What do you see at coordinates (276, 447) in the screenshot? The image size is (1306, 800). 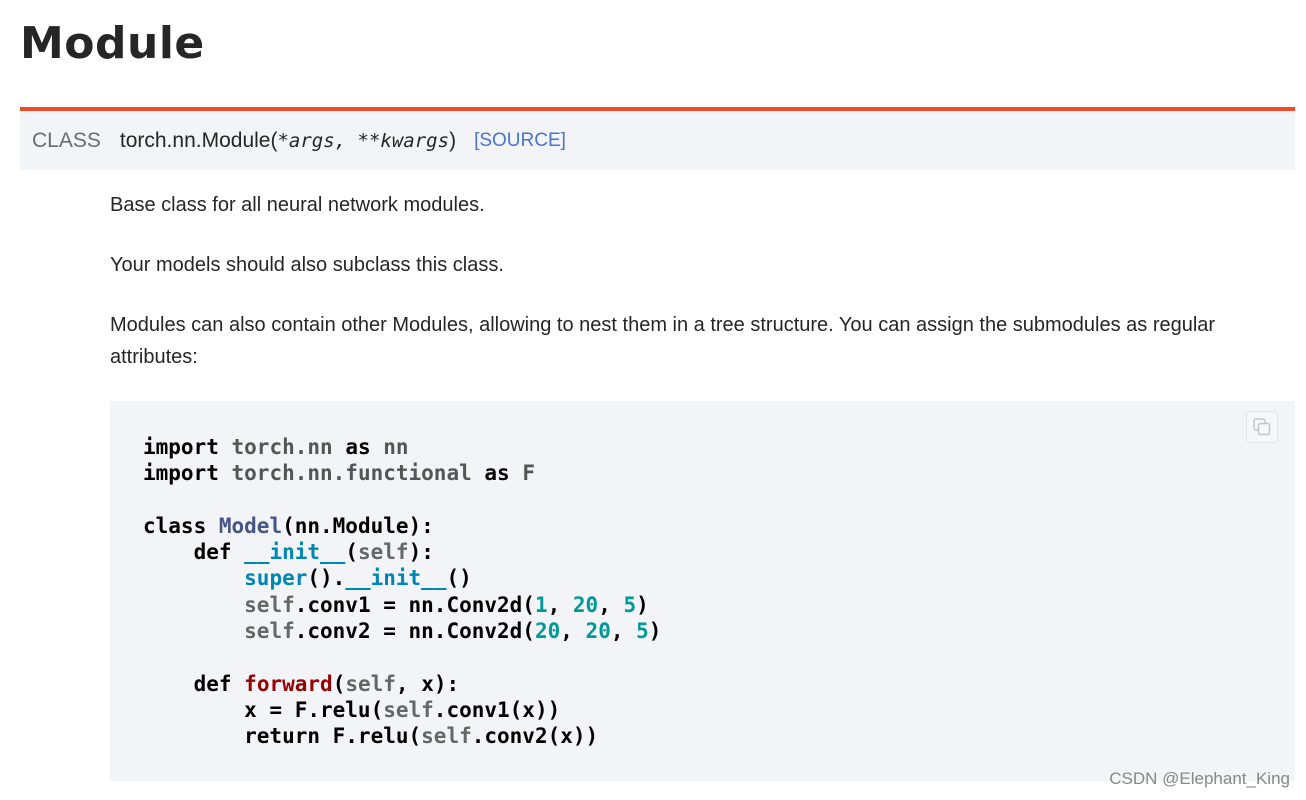 I see `code-line: import torch.nn as nn` at bounding box center [276, 447].